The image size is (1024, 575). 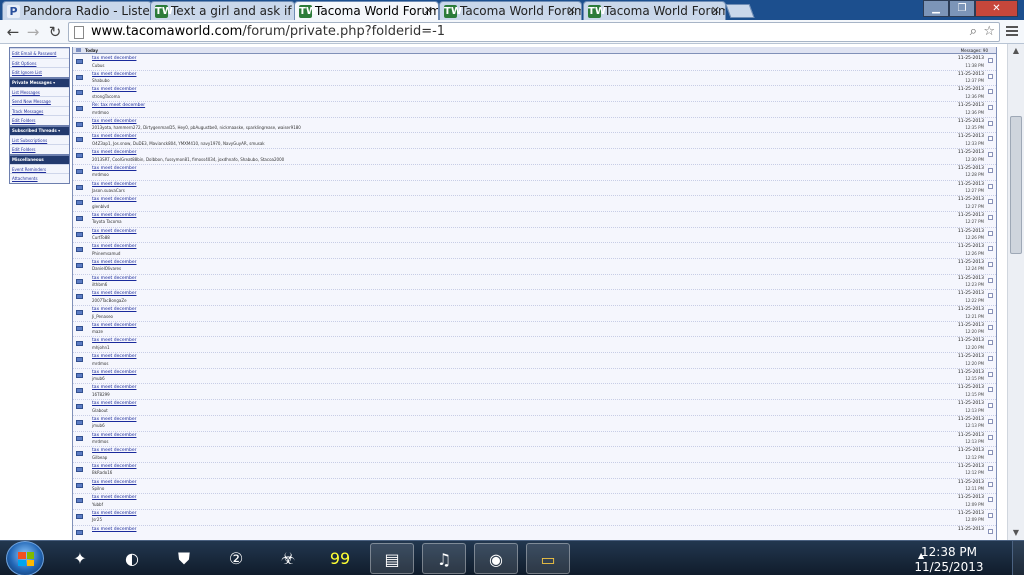 I want to click on collapse-icon, so click(x=78, y=50).